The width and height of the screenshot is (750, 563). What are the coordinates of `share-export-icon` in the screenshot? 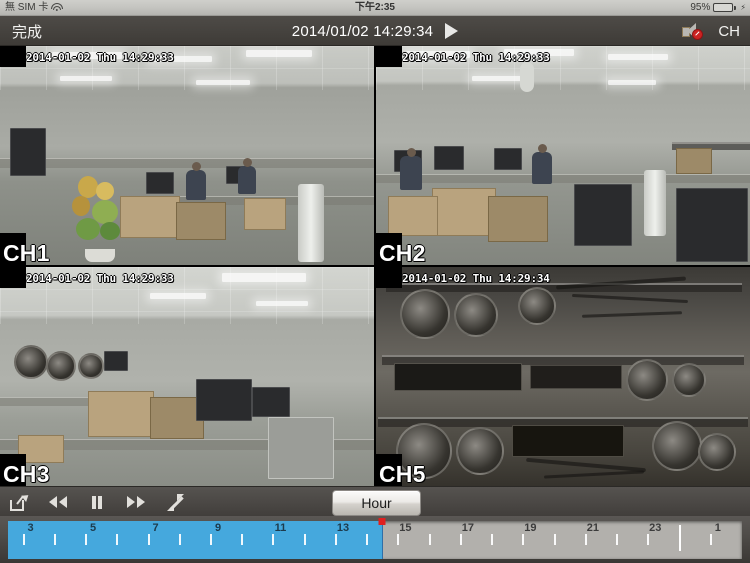 It's located at (19, 502).